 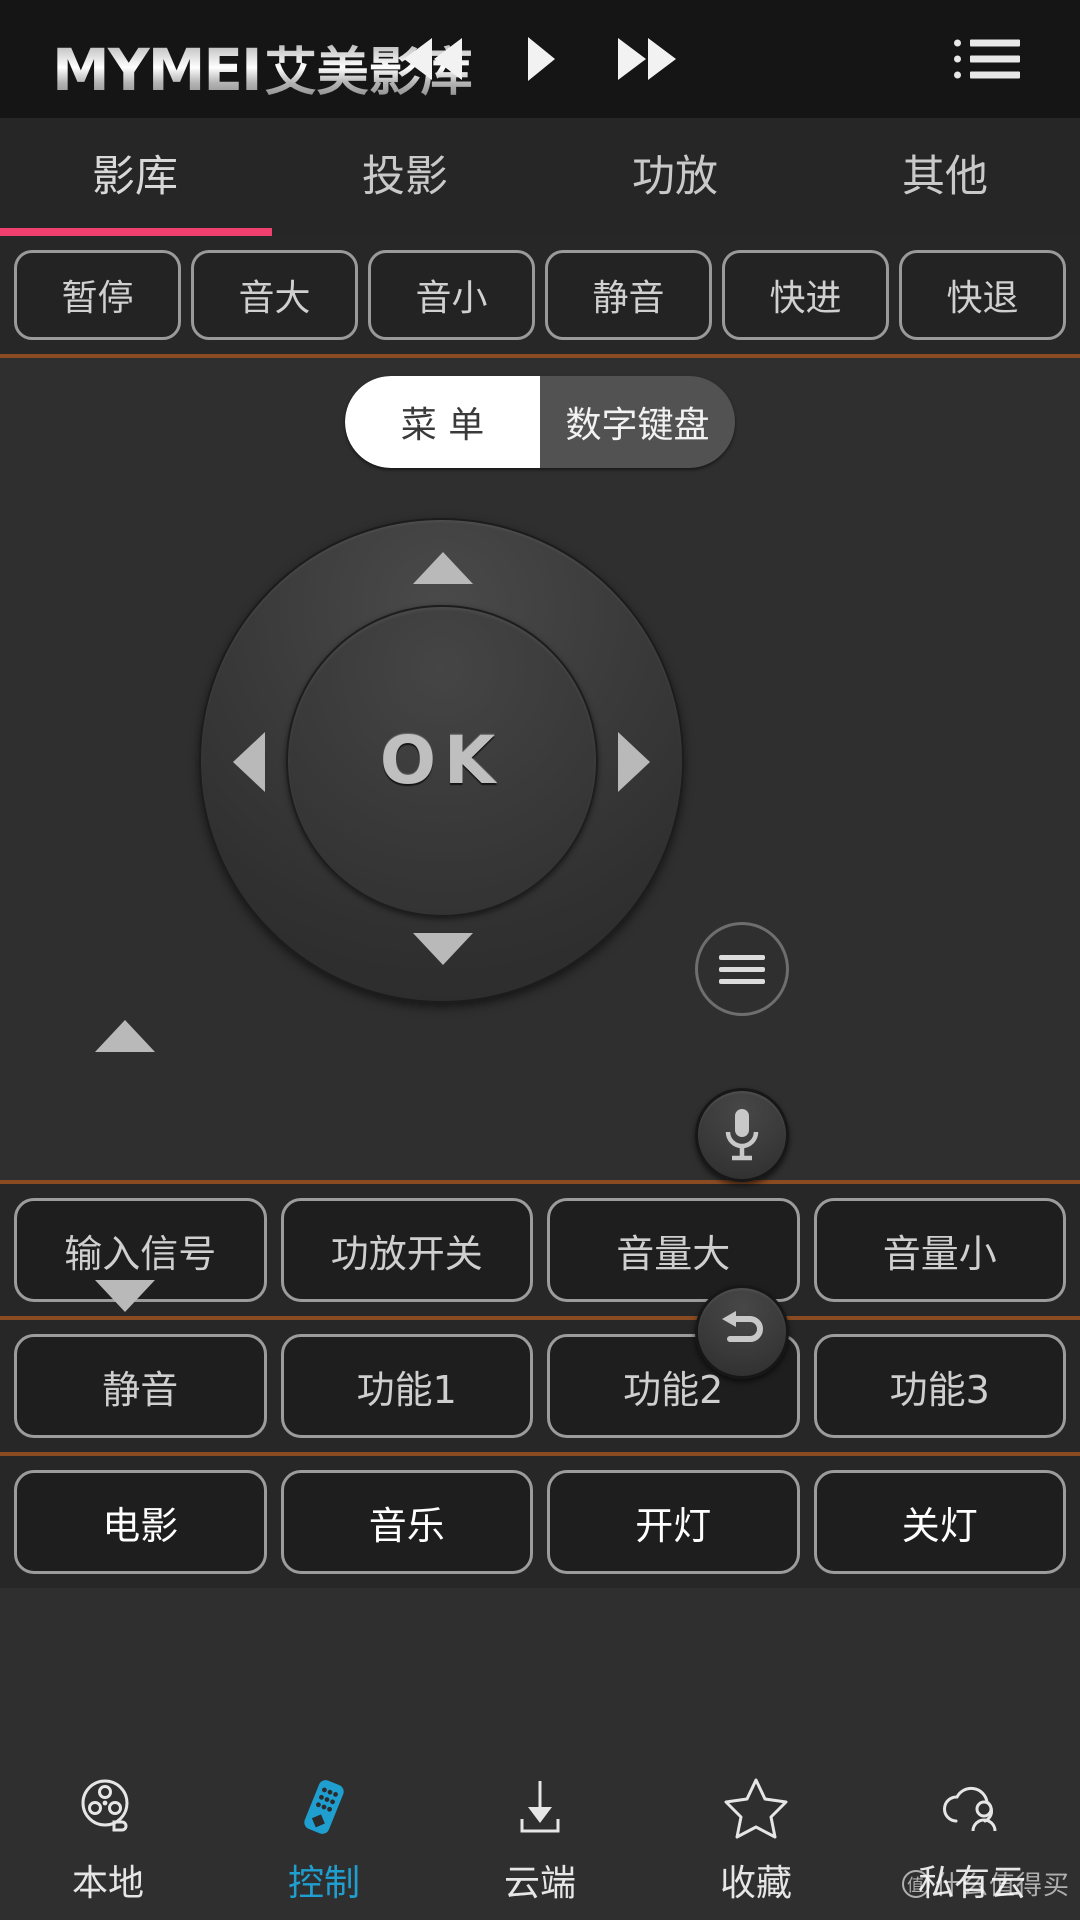 What do you see at coordinates (972, 1807) in the screenshot?
I see `private-cloud-icon` at bounding box center [972, 1807].